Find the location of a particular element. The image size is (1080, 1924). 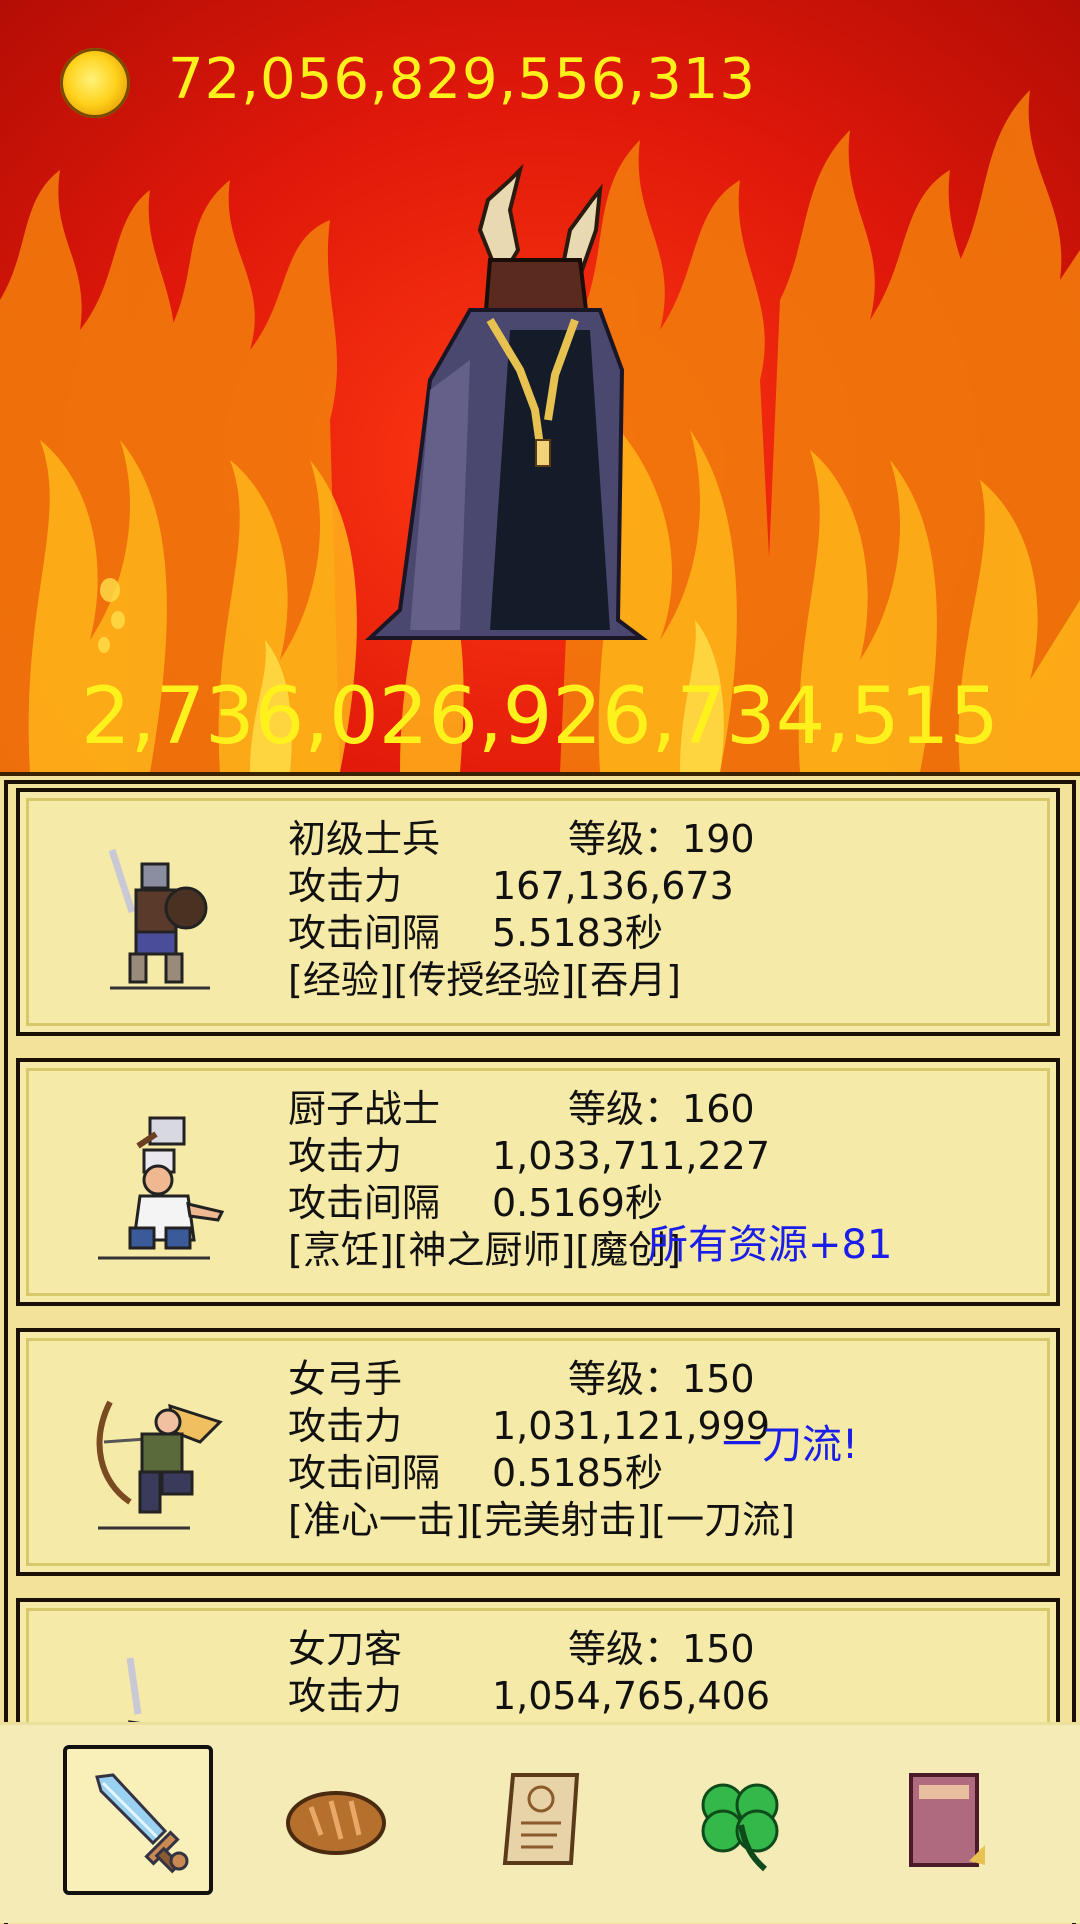

interval-value: 0.5169秒 is located at coordinates (577, 1203).